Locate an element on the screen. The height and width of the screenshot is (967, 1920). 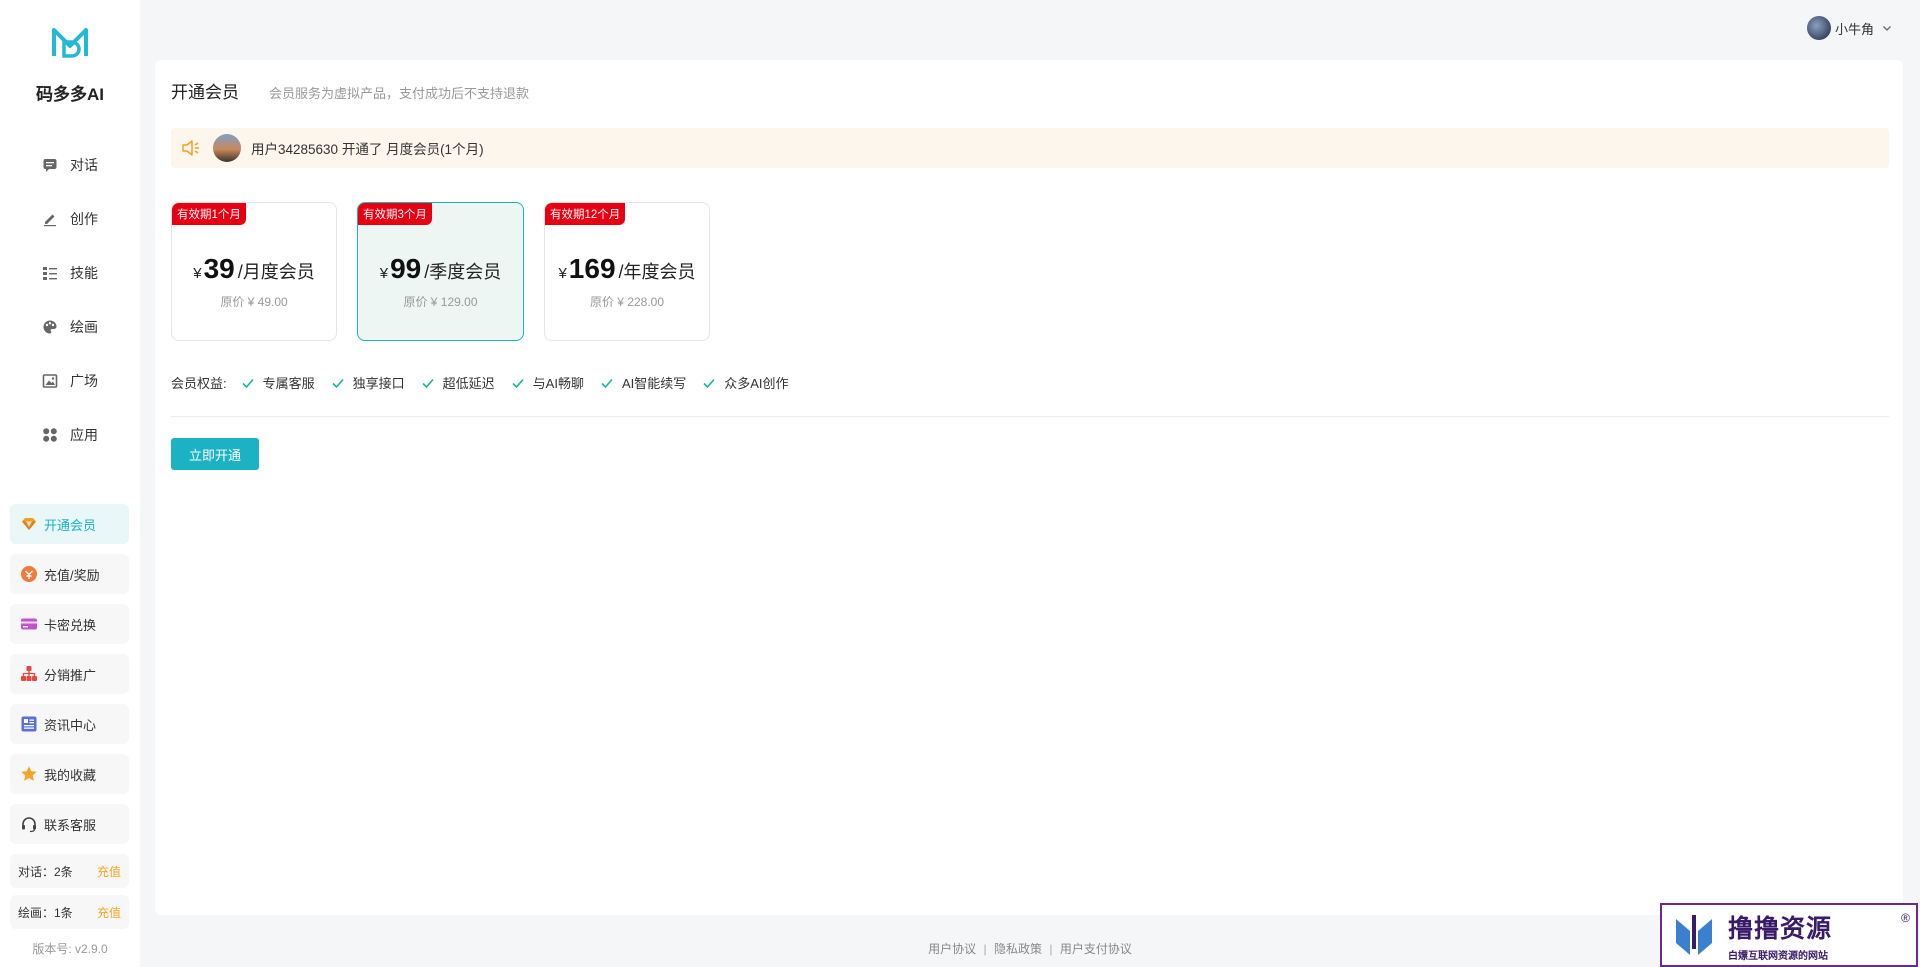
plan-price-row: ¥ 169 /年度会员 is located at coordinates (627, 269).